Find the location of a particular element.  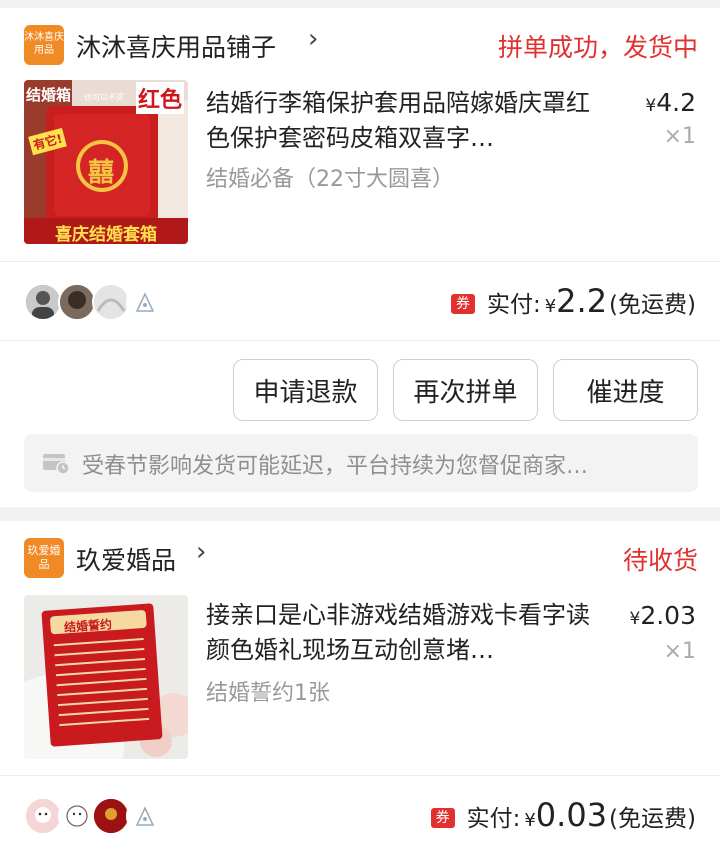

urge-progress-button: 催进度 is located at coordinates (625, 390).